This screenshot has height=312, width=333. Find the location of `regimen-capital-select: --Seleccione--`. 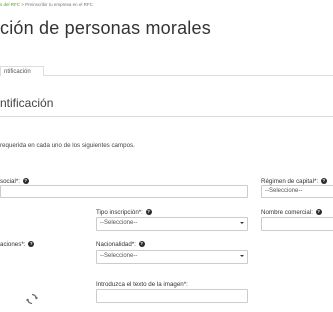

regimen-capital-select: --Seleccione-- is located at coordinates (297, 191).